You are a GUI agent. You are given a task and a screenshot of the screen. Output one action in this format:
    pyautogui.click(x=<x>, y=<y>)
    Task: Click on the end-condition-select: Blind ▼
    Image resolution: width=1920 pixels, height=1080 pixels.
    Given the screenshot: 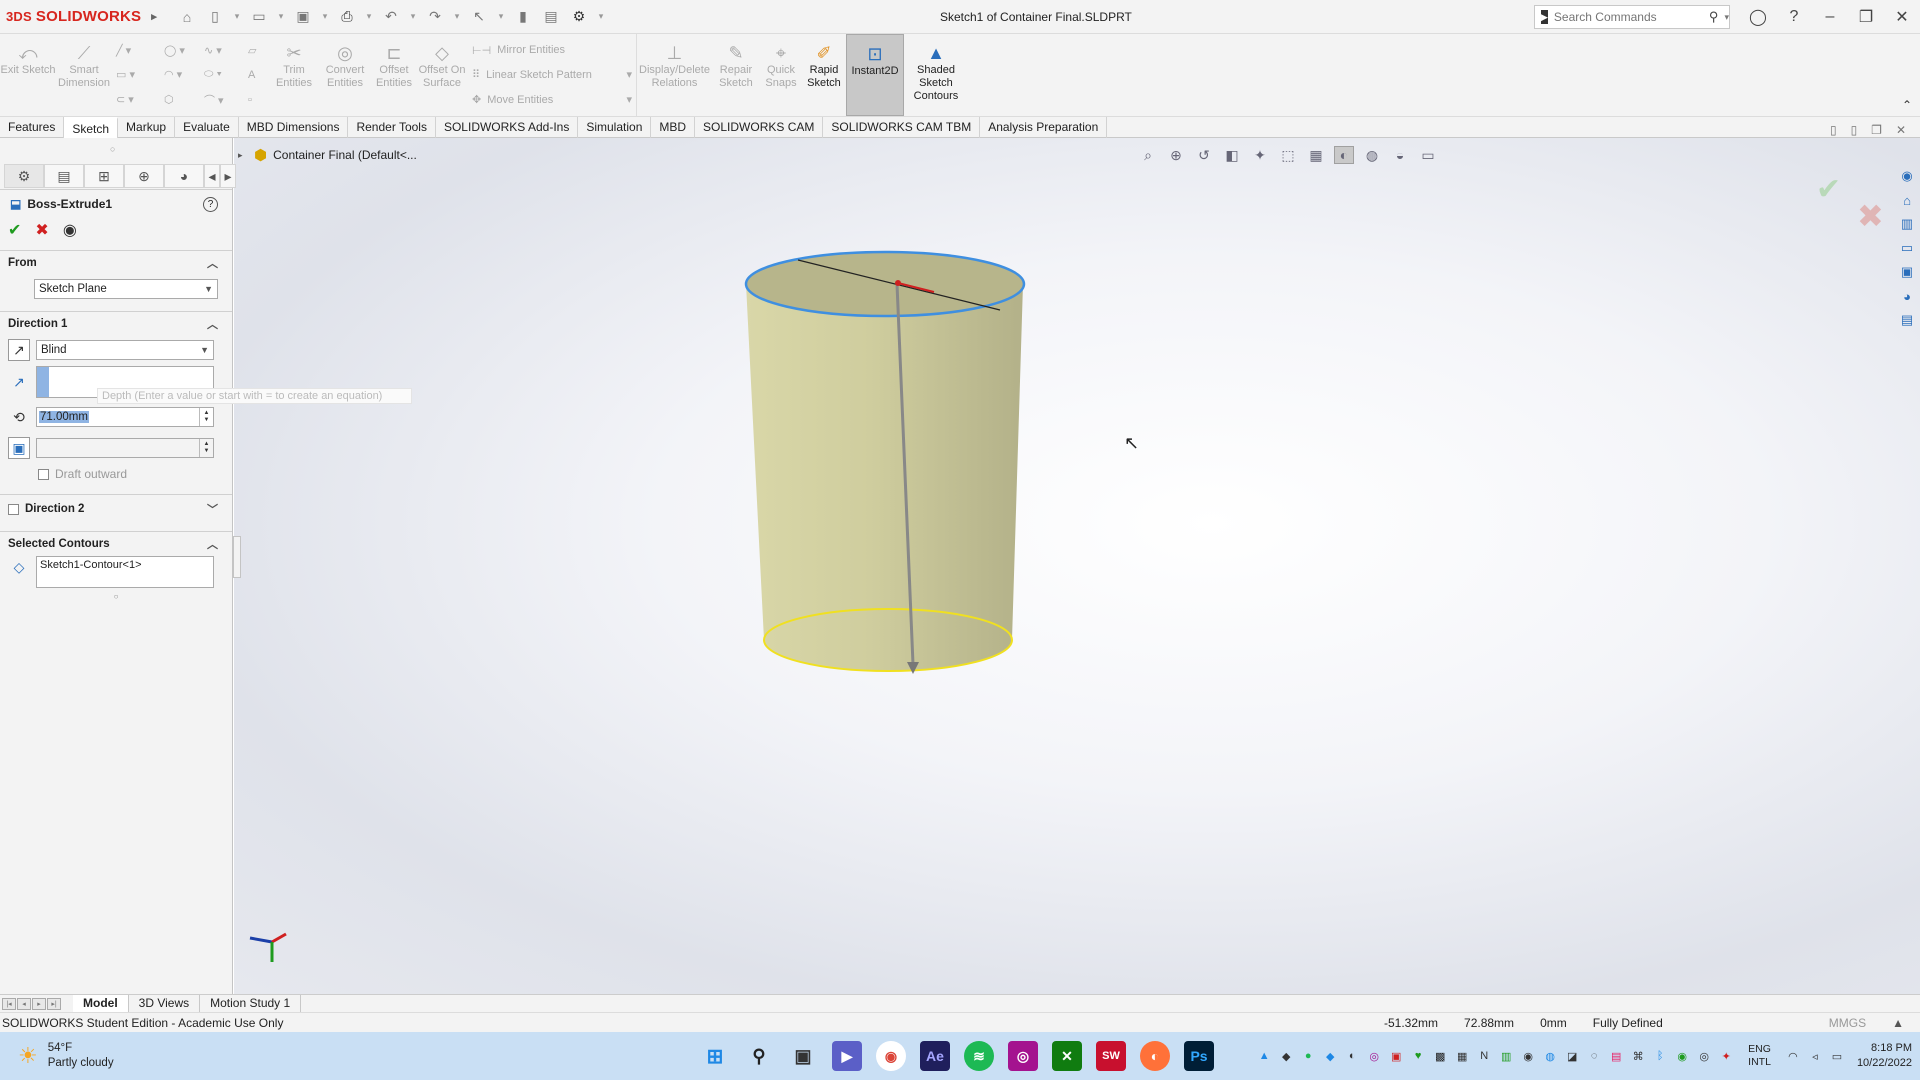 What is the action you would take?
    pyautogui.click(x=125, y=350)
    